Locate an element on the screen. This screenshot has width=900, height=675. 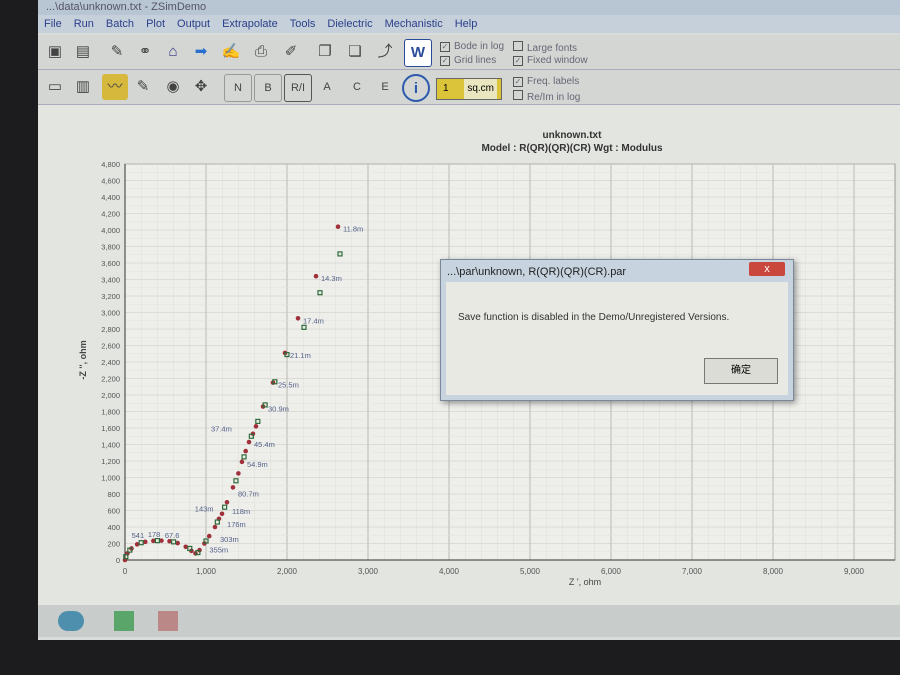
y-tick-label: 2,400 is located at coordinates (110, 362).